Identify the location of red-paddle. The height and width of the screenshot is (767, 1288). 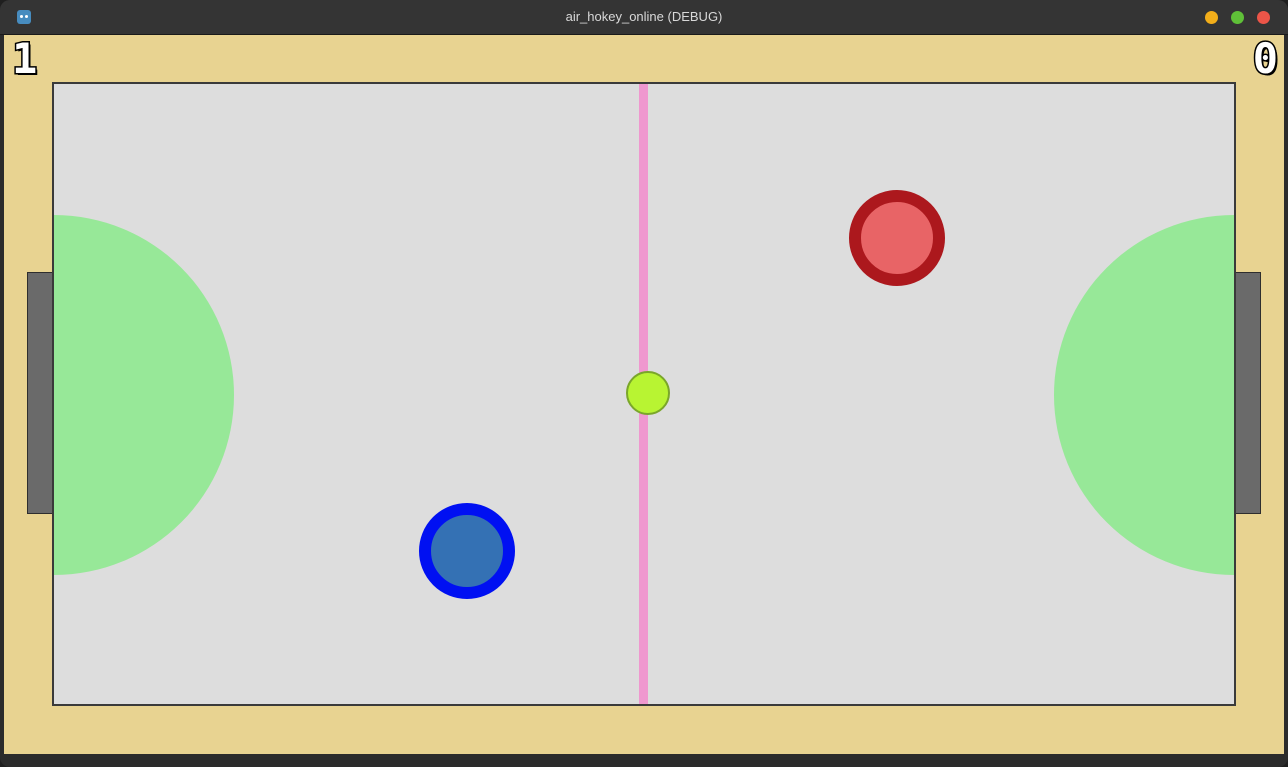
(897, 238).